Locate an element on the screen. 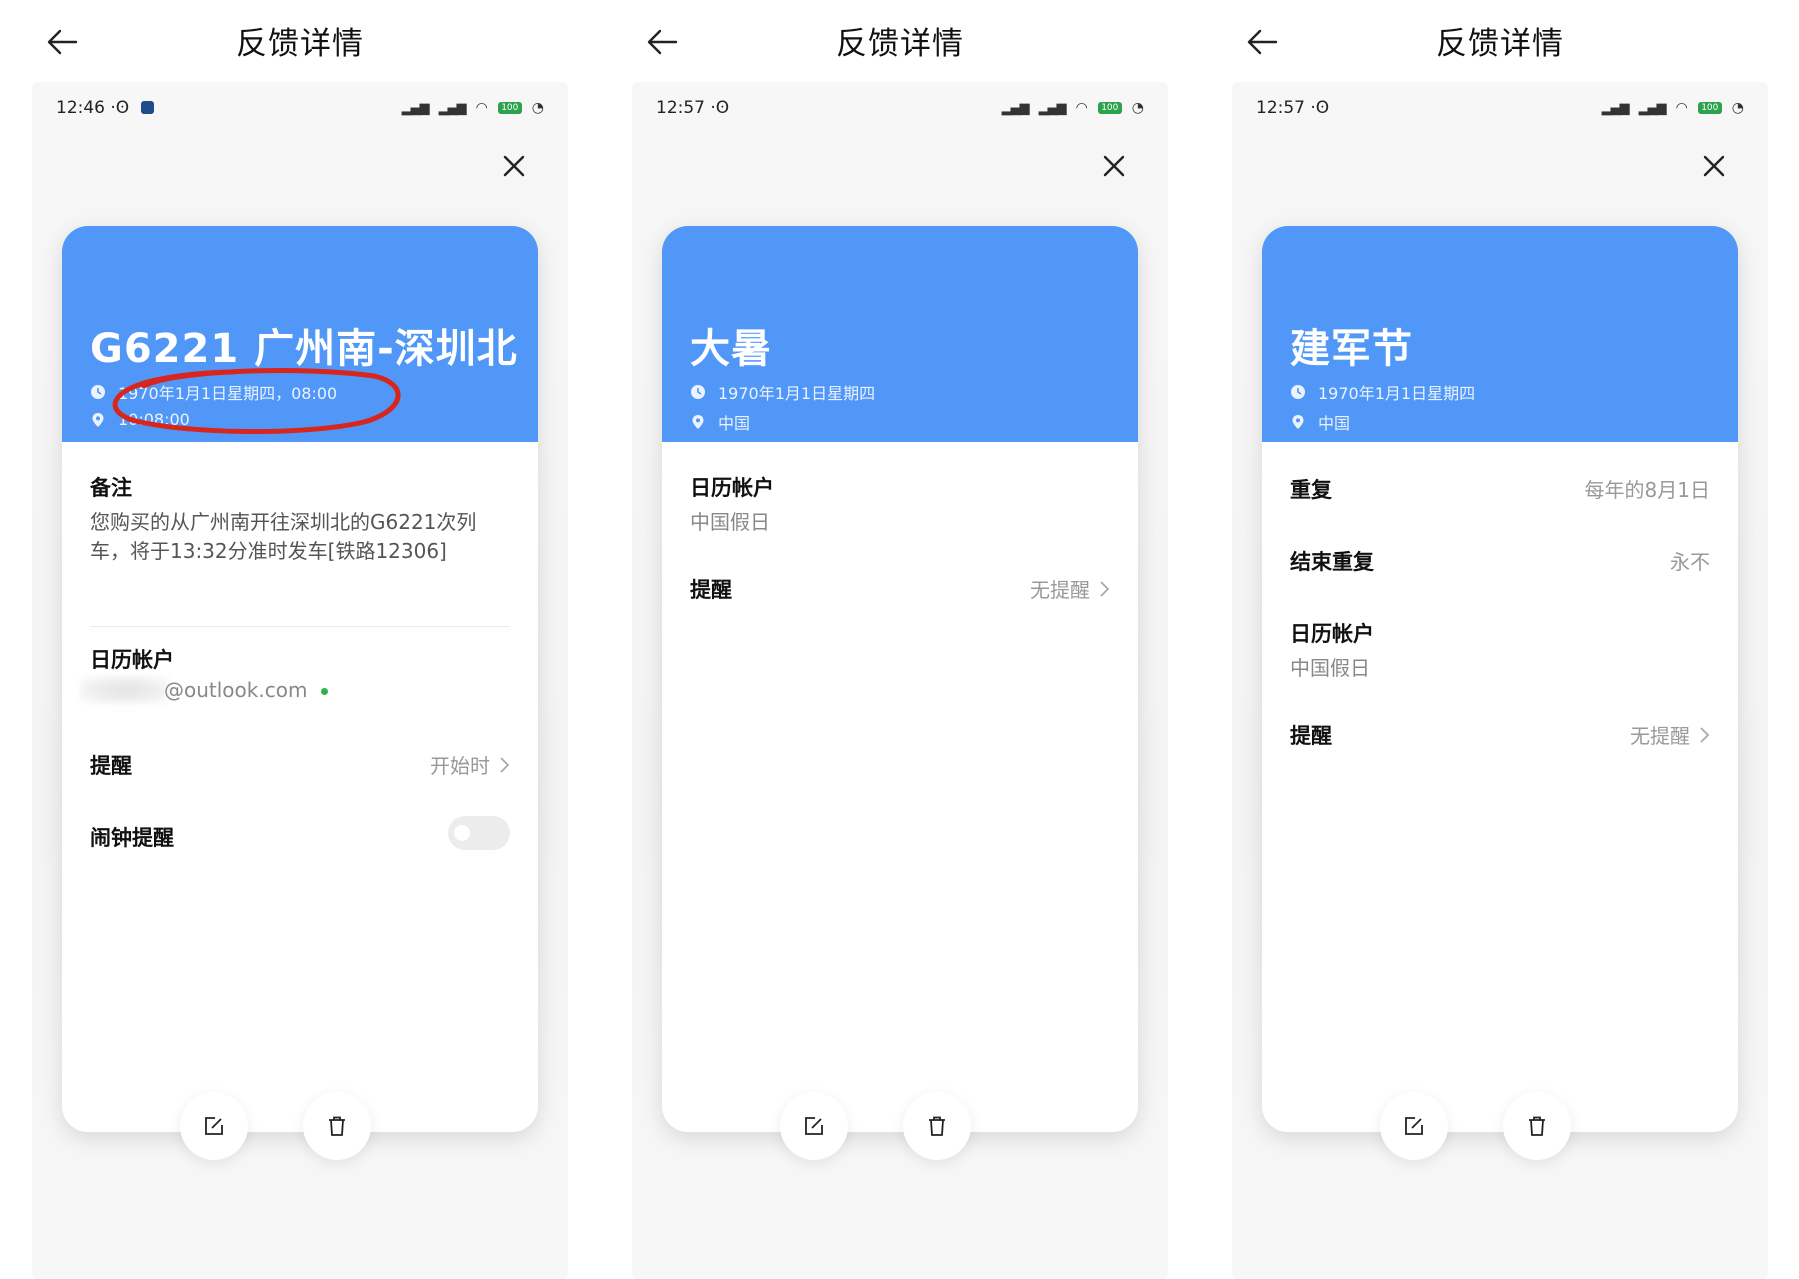 The image size is (1799, 1279). location-pin-icon is located at coordinates (698, 422).